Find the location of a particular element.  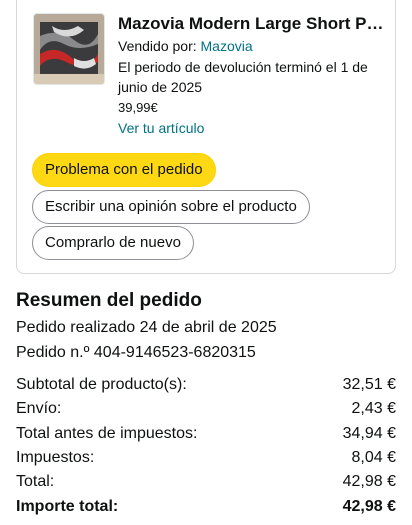

summary-row-shipping: Envío: 2,43 € is located at coordinates (206, 409).